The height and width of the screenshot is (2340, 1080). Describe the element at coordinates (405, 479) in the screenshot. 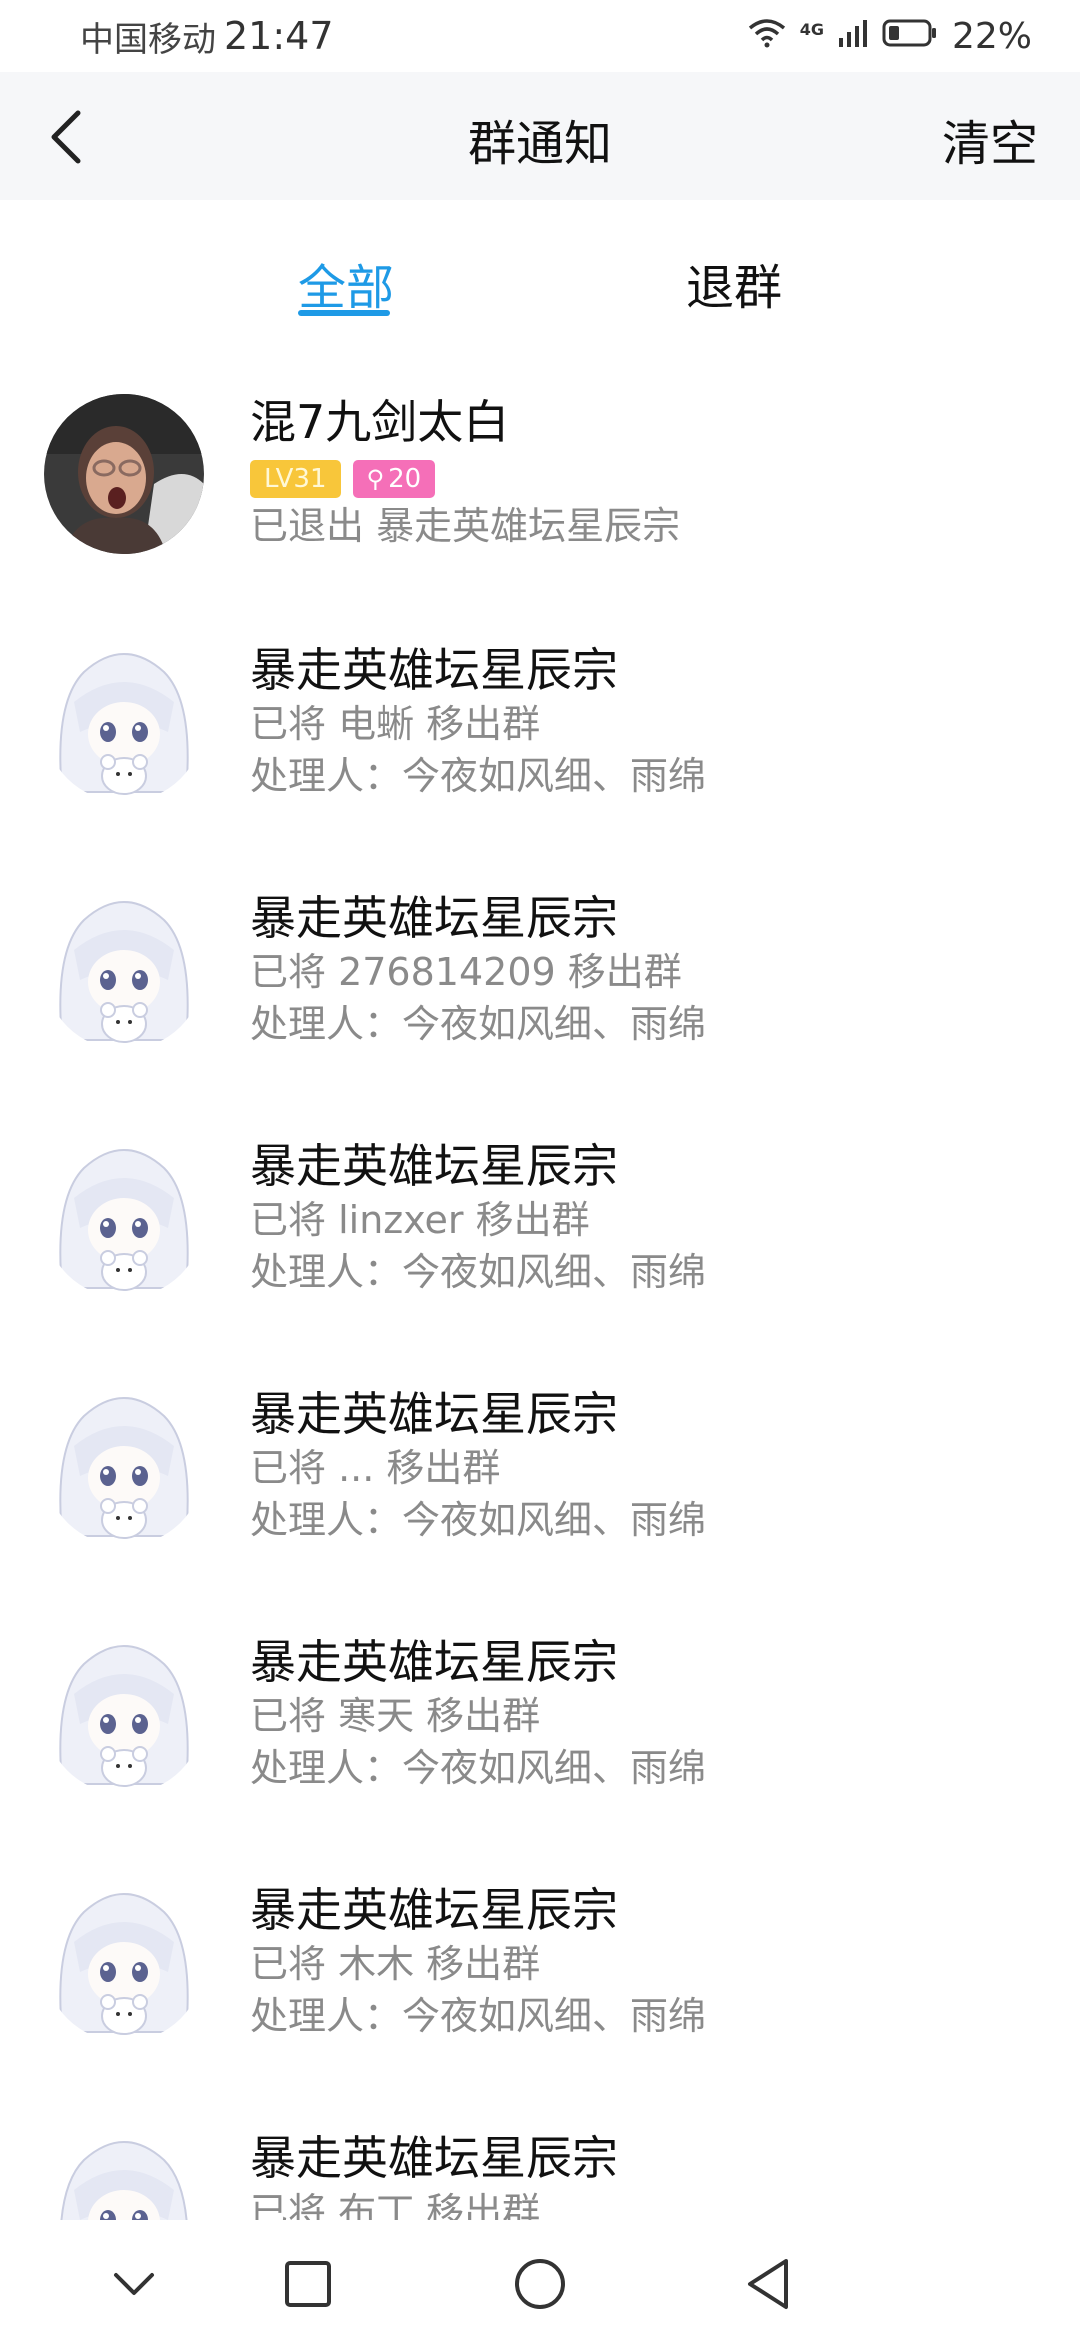

I see `count-badge-value: 20` at that location.